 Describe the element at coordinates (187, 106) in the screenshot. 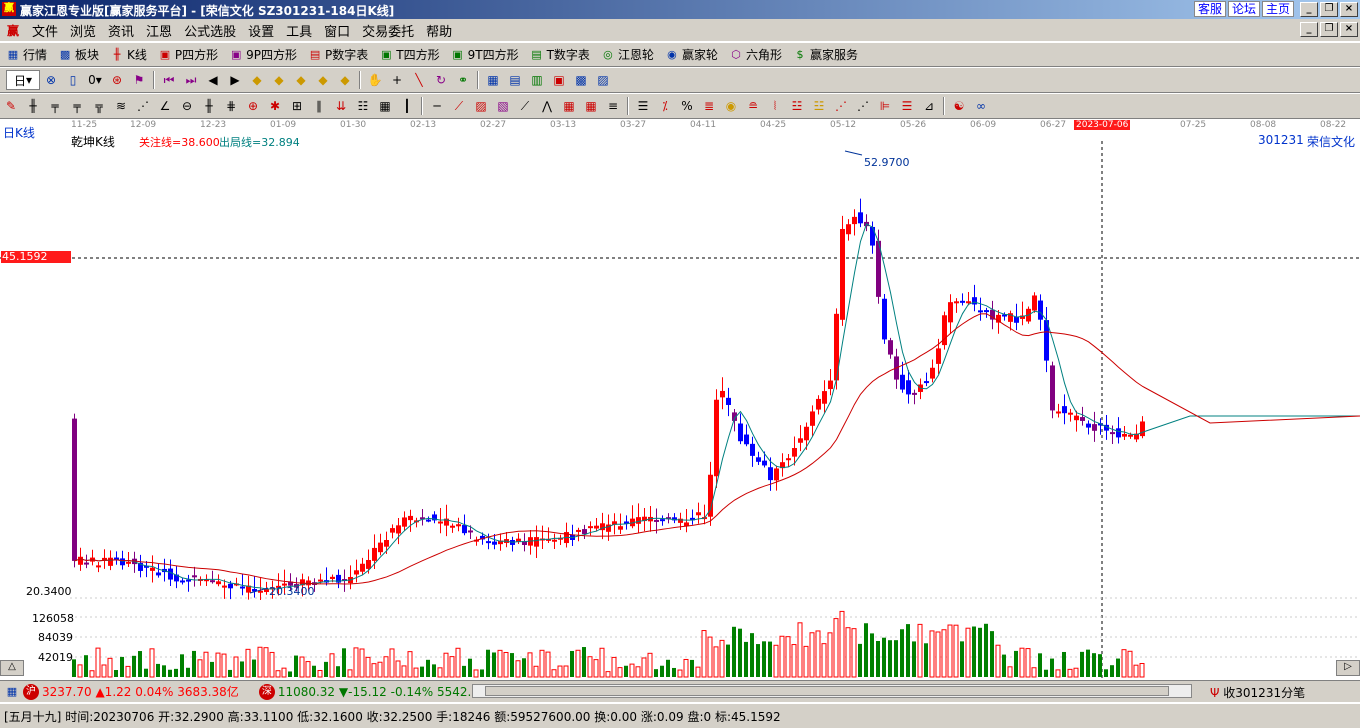

I see `circle-tool-icon: ⊖` at that location.